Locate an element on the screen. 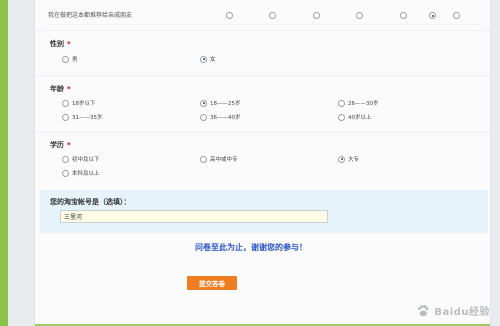 The height and width of the screenshot is (326, 500). age-option-3: 26——30岁 is located at coordinates (358, 103).